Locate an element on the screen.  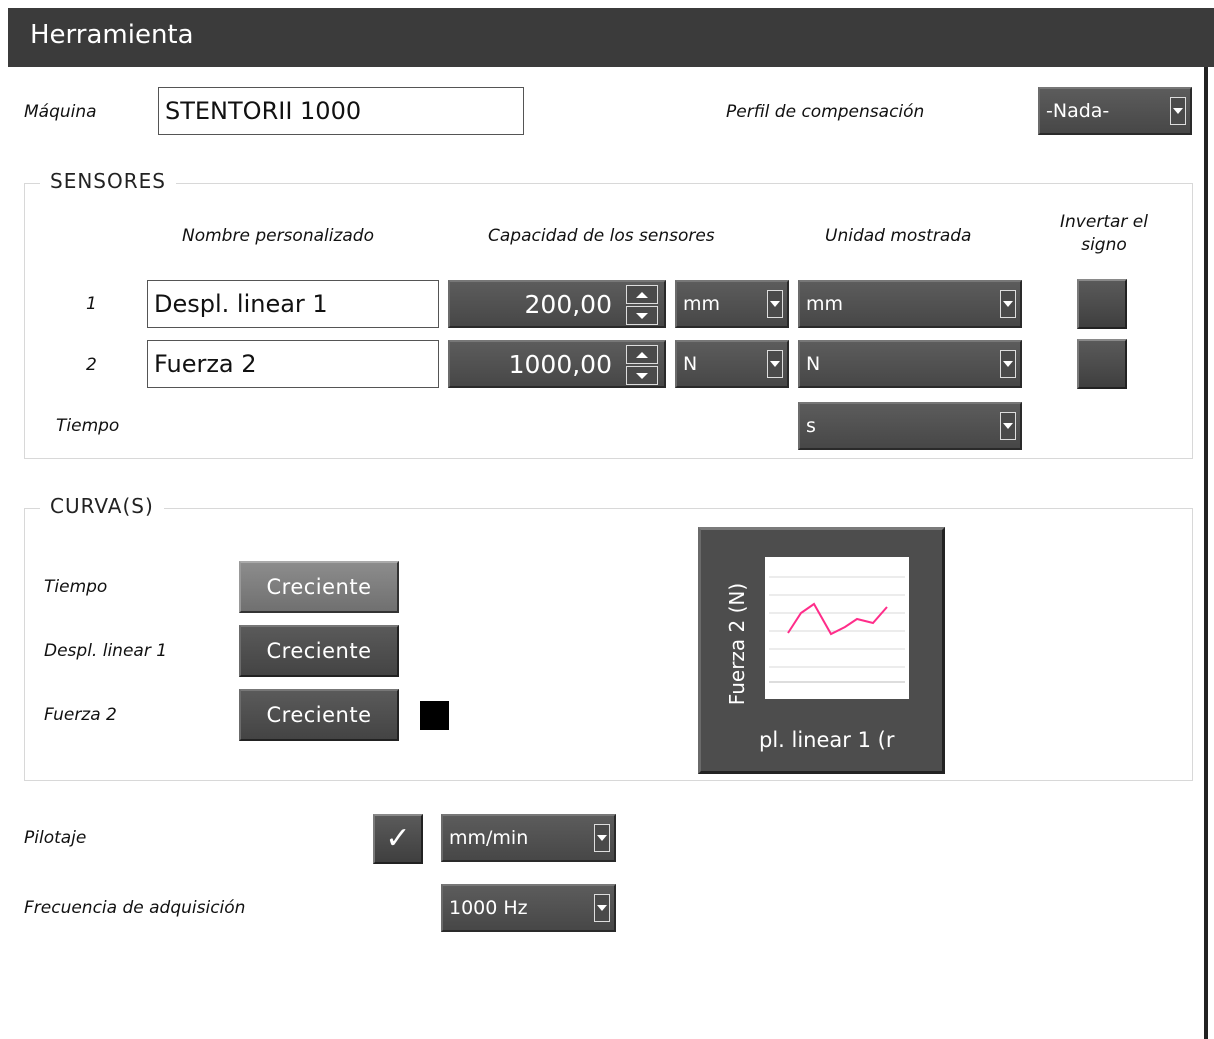
display-unit-select: N is located at coordinates (910, 364).